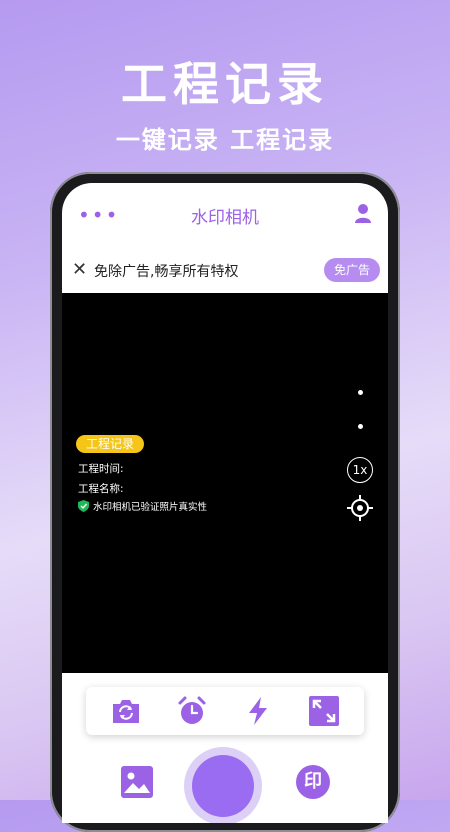 The image size is (450, 832). Describe the element at coordinates (258, 711) in the screenshot. I see `flash-icon` at that location.